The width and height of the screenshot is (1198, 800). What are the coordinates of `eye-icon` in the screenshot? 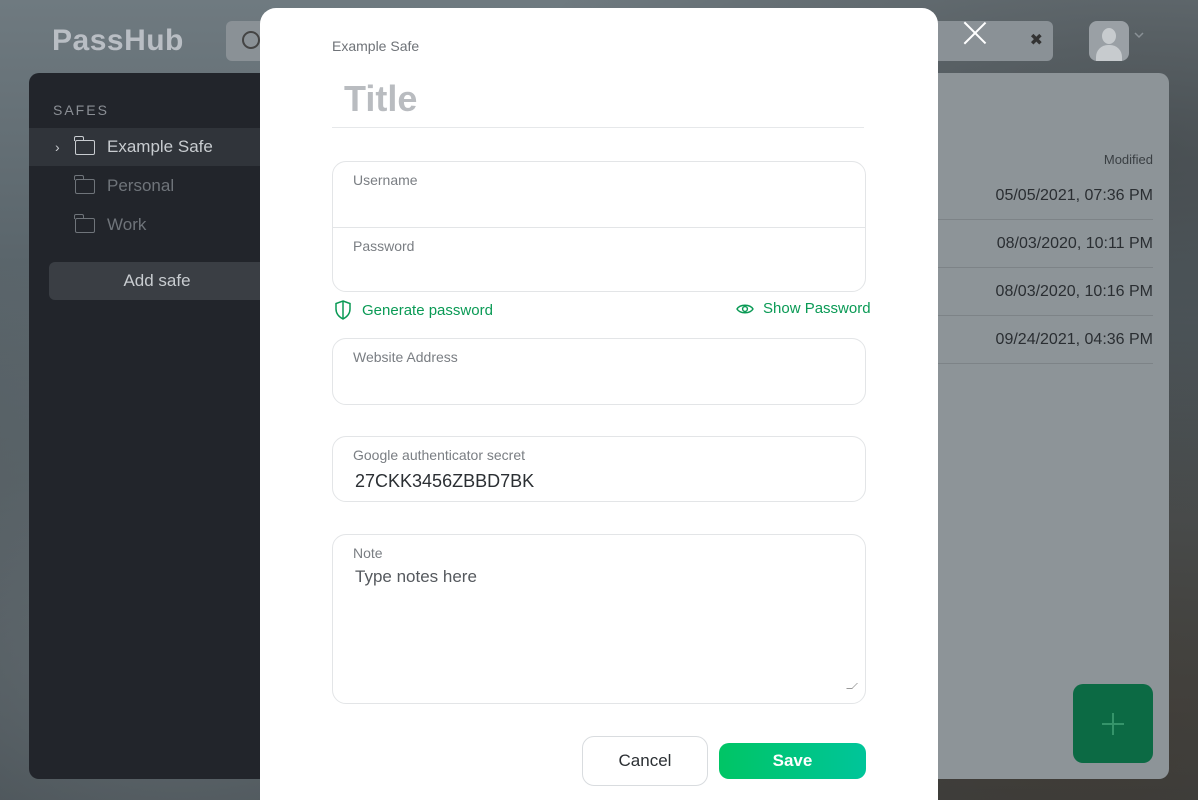 It's located at (745, 308).